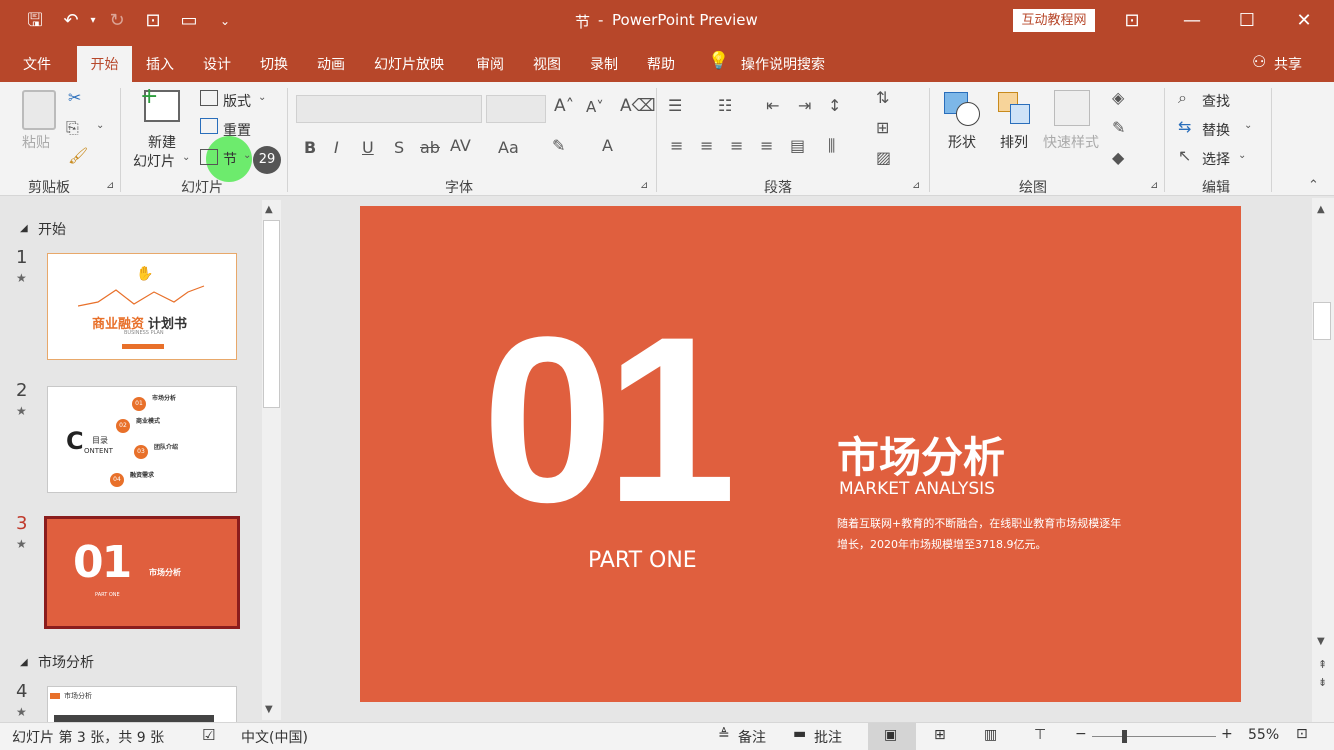 The height and width of the screenshot is (750, 1334). What do you see at coordinates (1216, 159) in the screenshot?
I see `select-button: 选择` at bounding box center [1216, 159].